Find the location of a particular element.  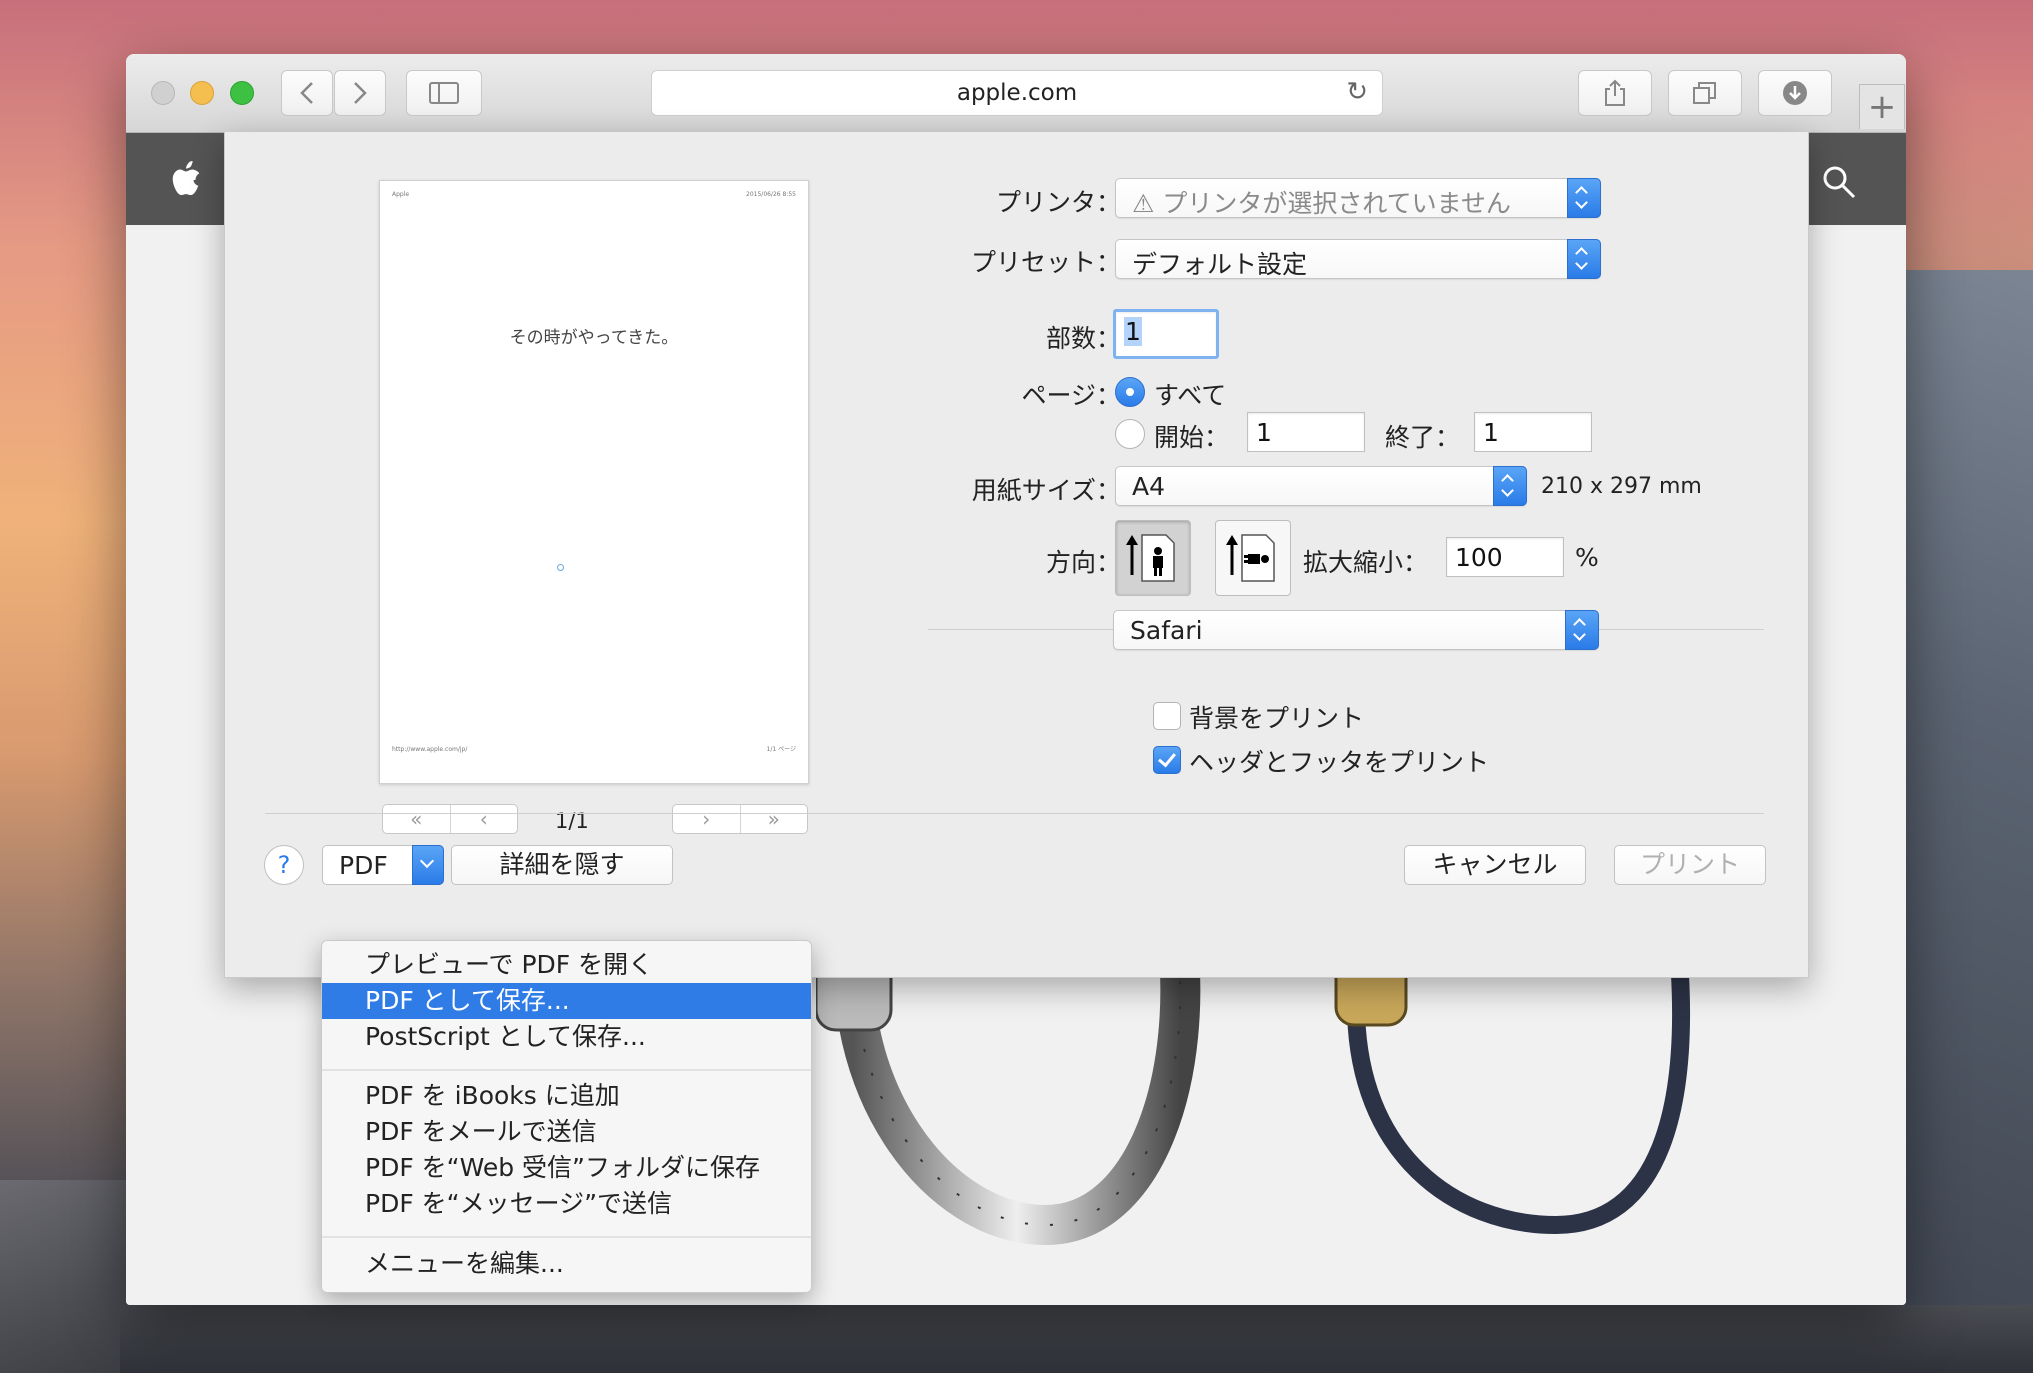

orientation-label: 方向： is located at coordinates (1083, 562).